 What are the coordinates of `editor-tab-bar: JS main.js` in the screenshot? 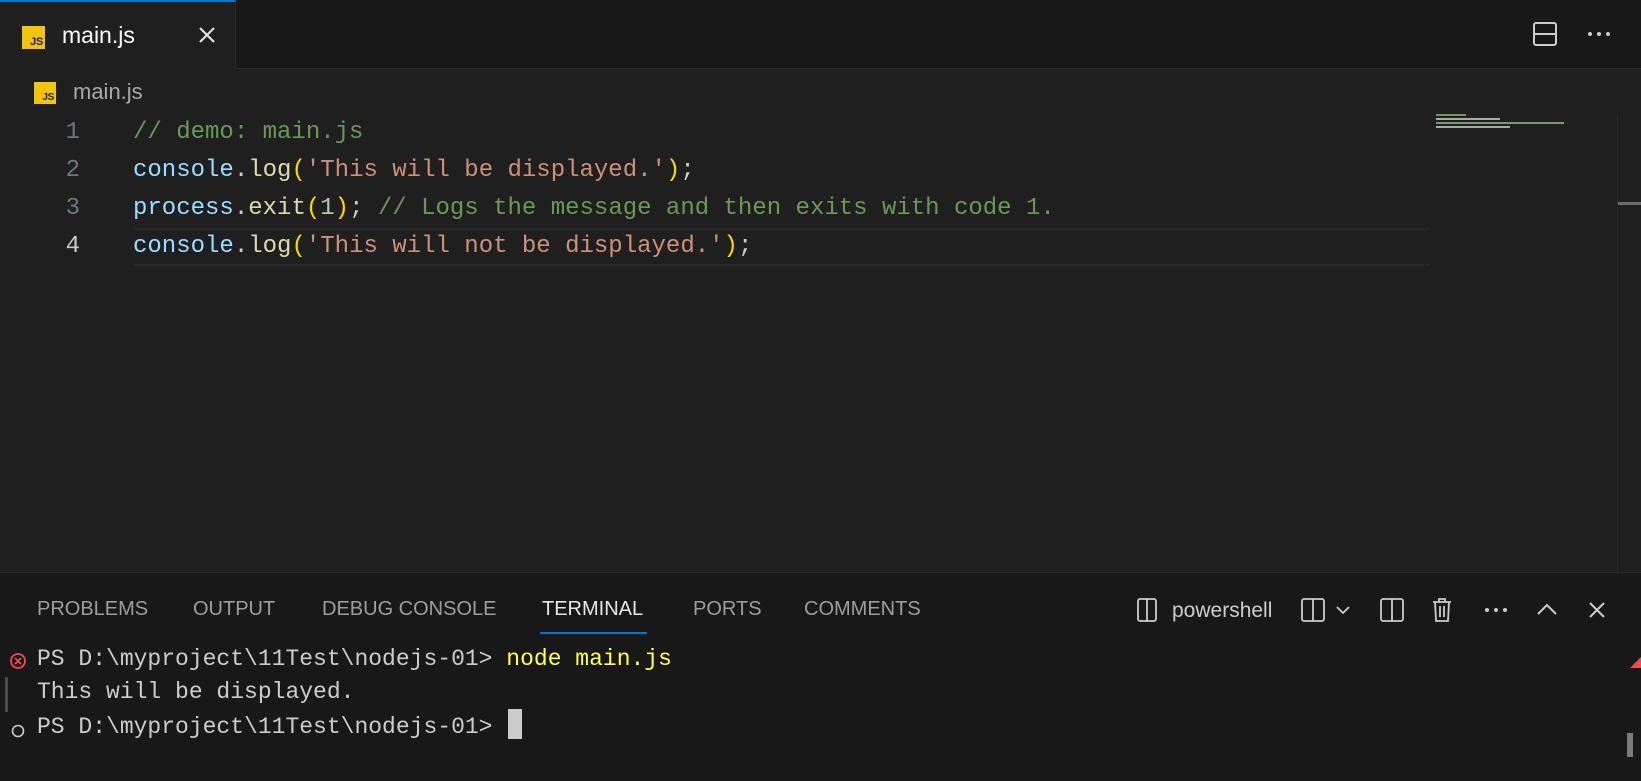 It's located at (820, 34).